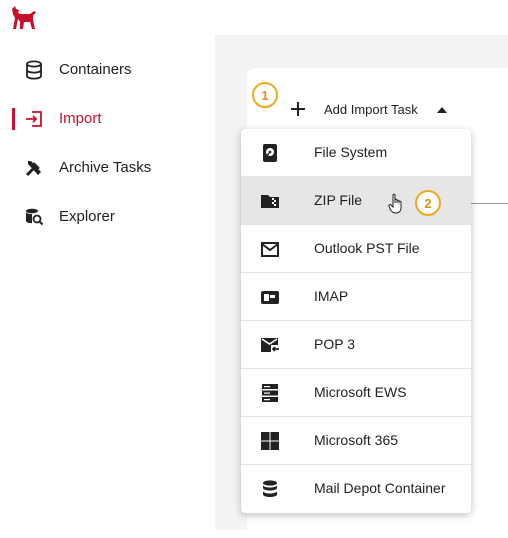 The width and height of the screenshot is (508, 538). Describe the element at coordinates (334, 344) in the screenshot. I see `menu-item-label: POP 3` at that location.